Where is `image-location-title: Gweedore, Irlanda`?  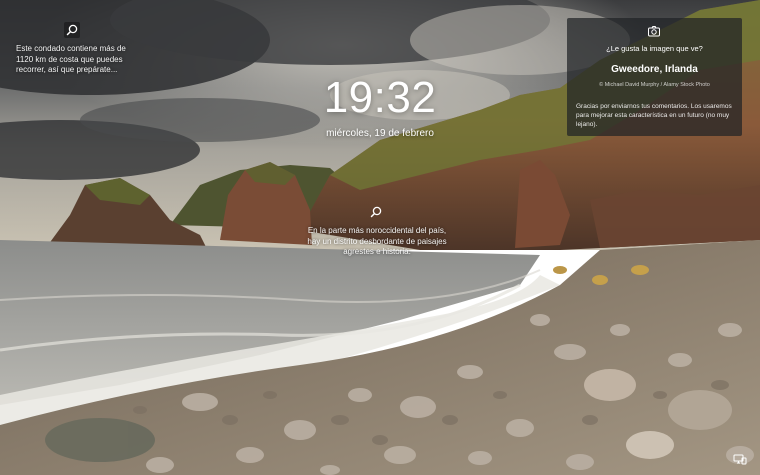 image-location-title: Gweedore, Irlanda is located at coordinates (654, 69).